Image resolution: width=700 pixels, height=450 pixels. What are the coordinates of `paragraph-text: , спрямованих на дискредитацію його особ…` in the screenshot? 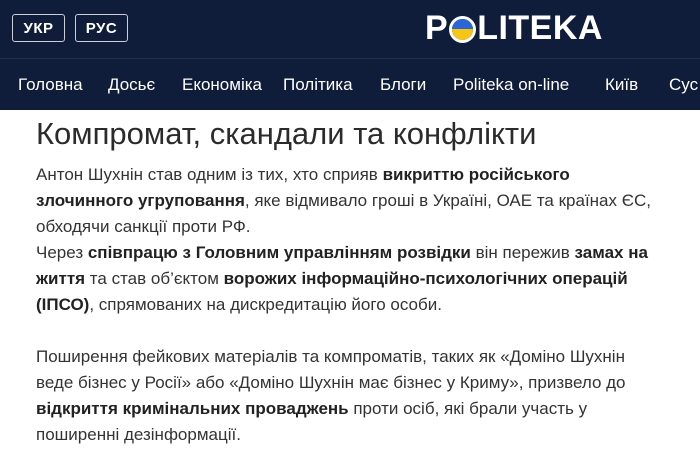 It's located at (265, 304).